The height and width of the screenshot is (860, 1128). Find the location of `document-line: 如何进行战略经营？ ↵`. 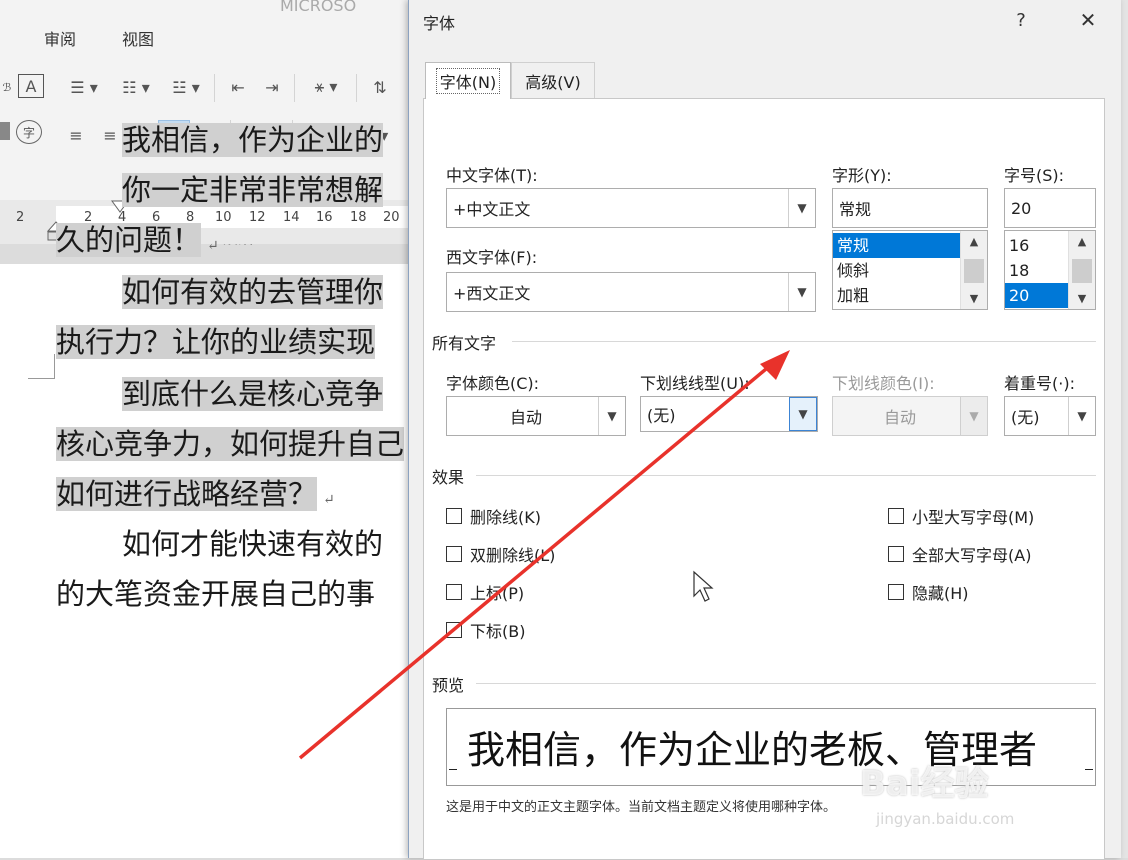

document-line: 如何进行战略经营？ ↵ is located at coordinates (195, 497).